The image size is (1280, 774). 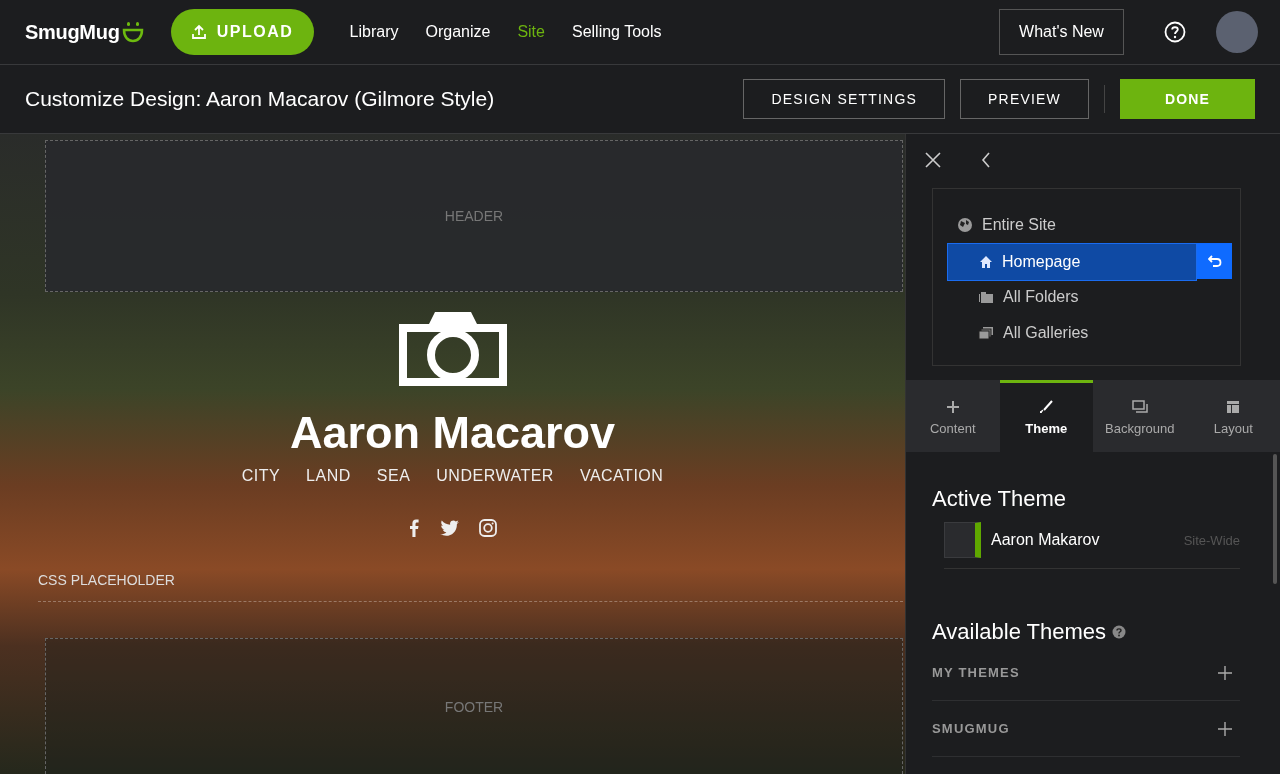 I want to click on gallery-icon, so click(x=986, y=333).